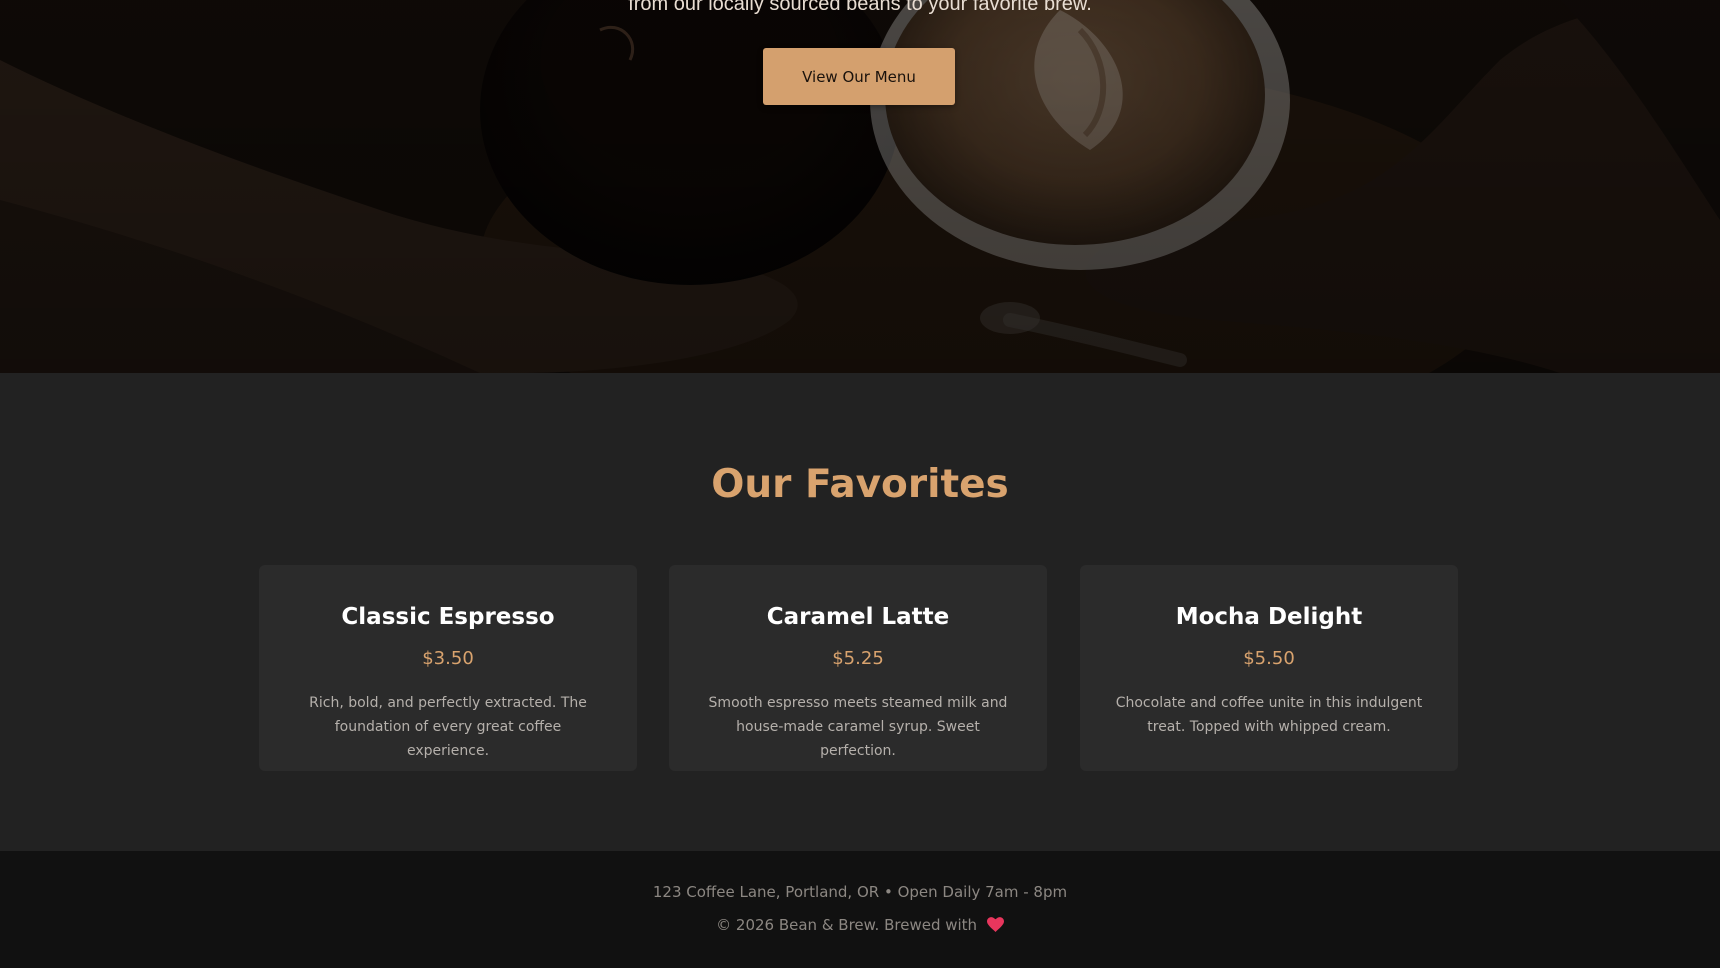  Describe the element at coordinates (1269, 617) in the screenshot. I see `card-name: Mocha Delight` at that location.